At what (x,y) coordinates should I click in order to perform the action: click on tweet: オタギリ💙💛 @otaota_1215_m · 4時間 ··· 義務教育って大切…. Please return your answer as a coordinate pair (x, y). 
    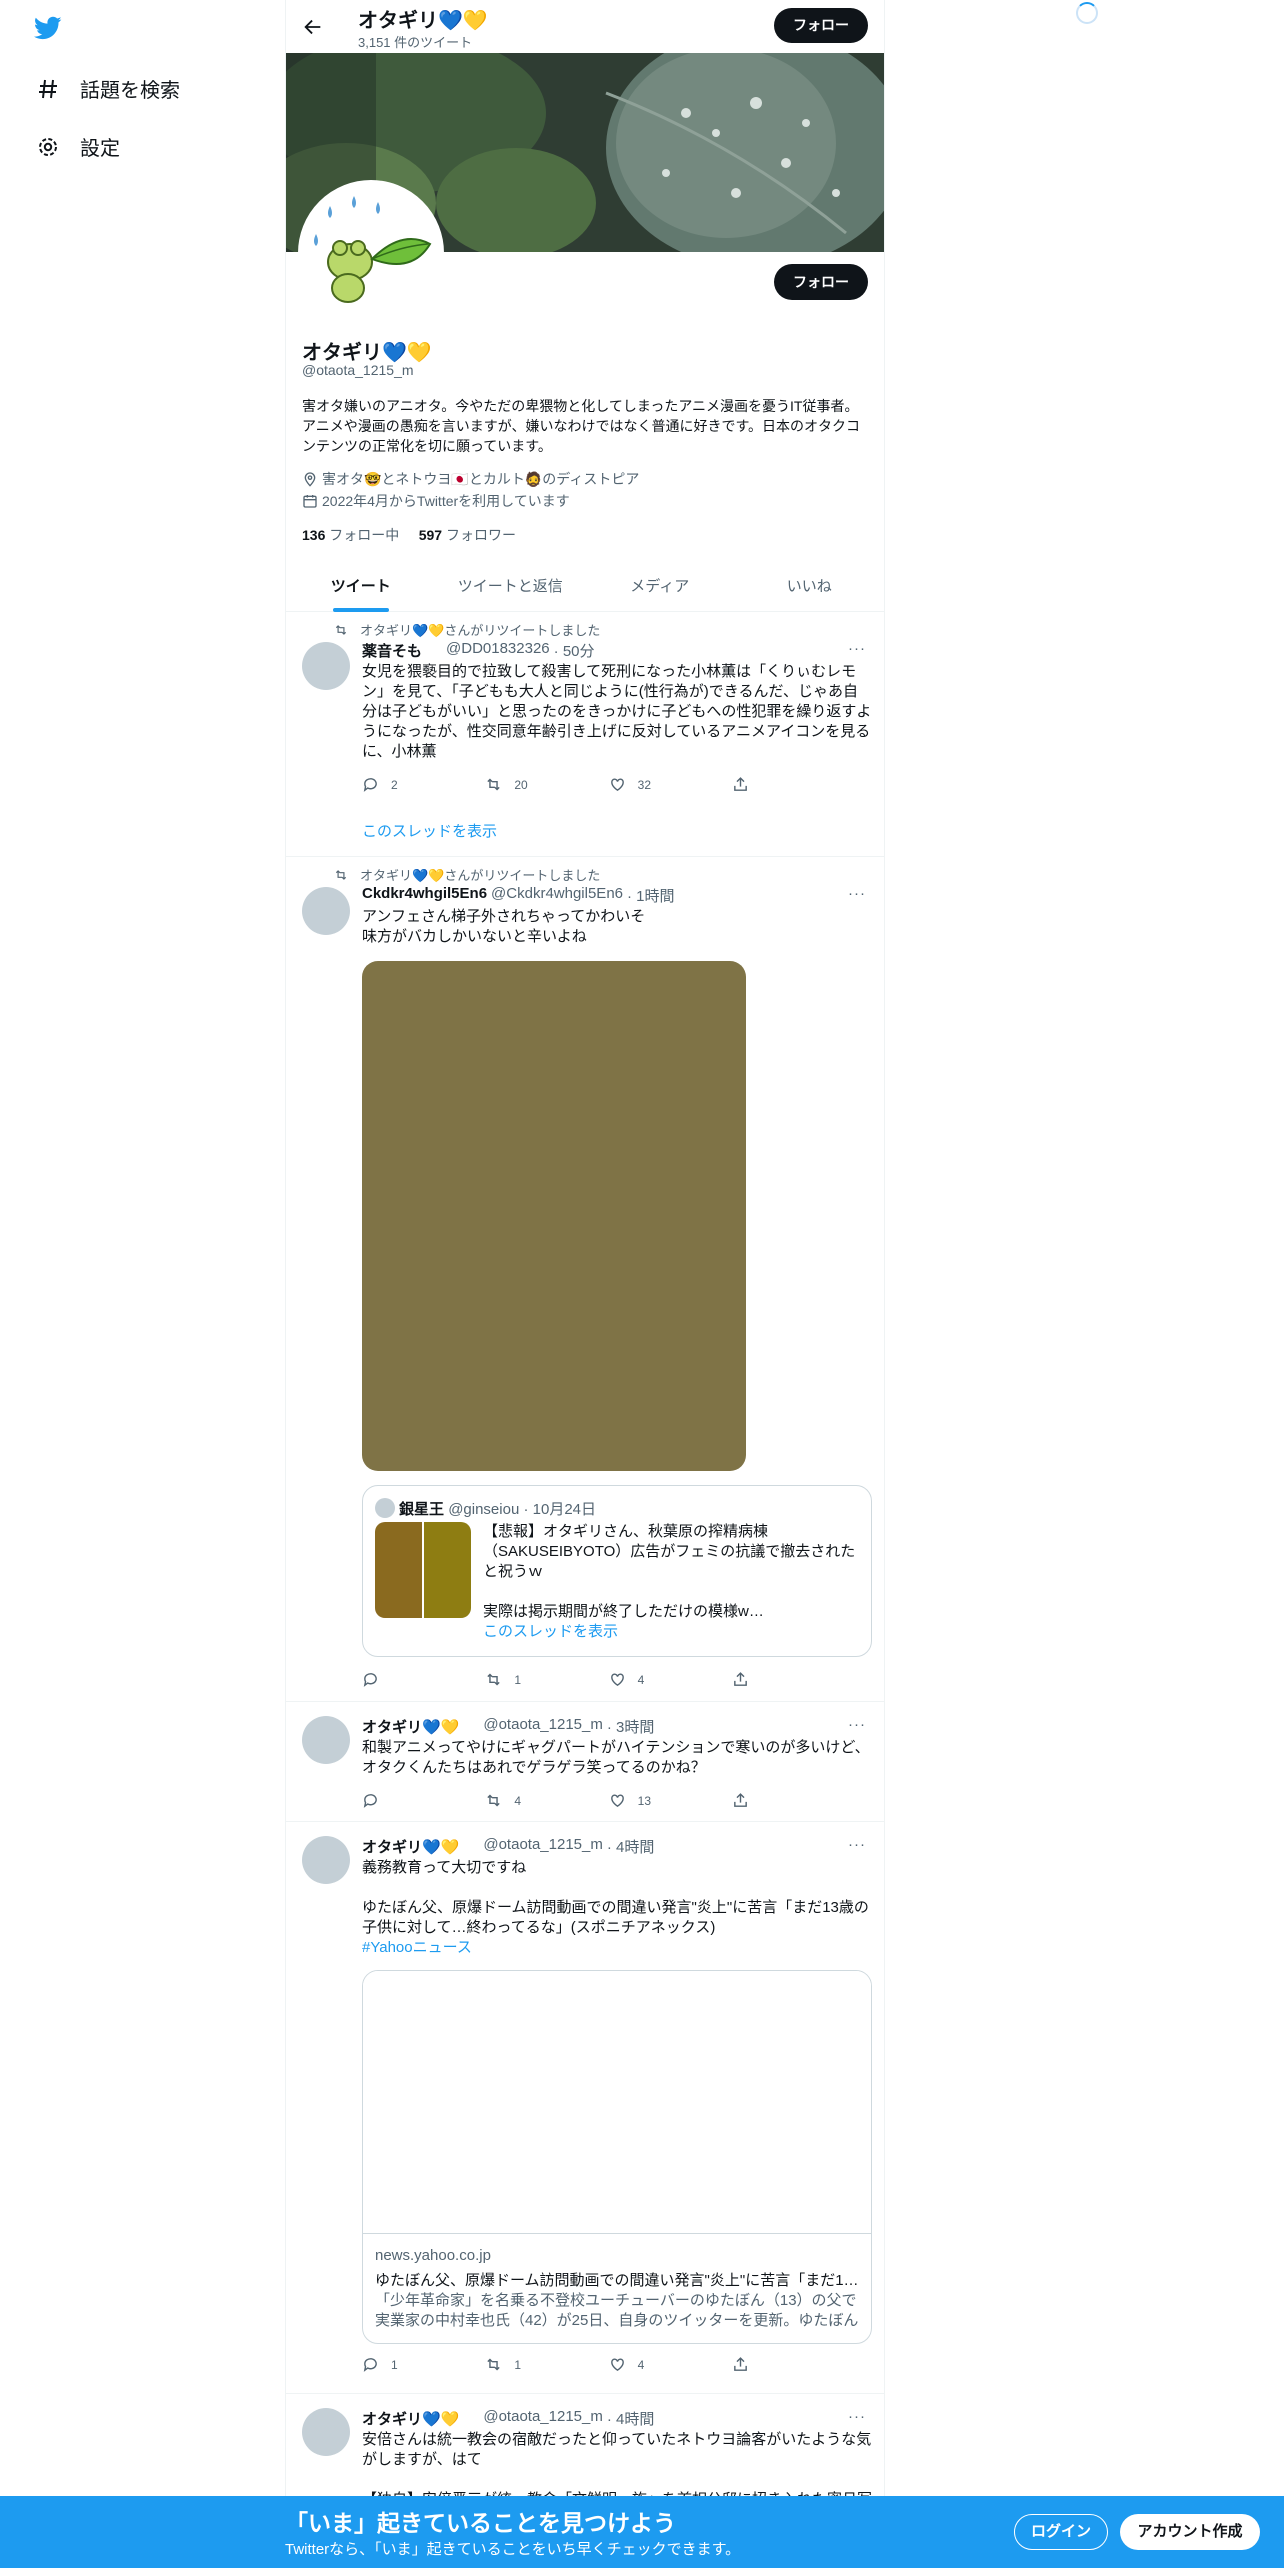
    Looking at the image, I should click on (585, 2108).